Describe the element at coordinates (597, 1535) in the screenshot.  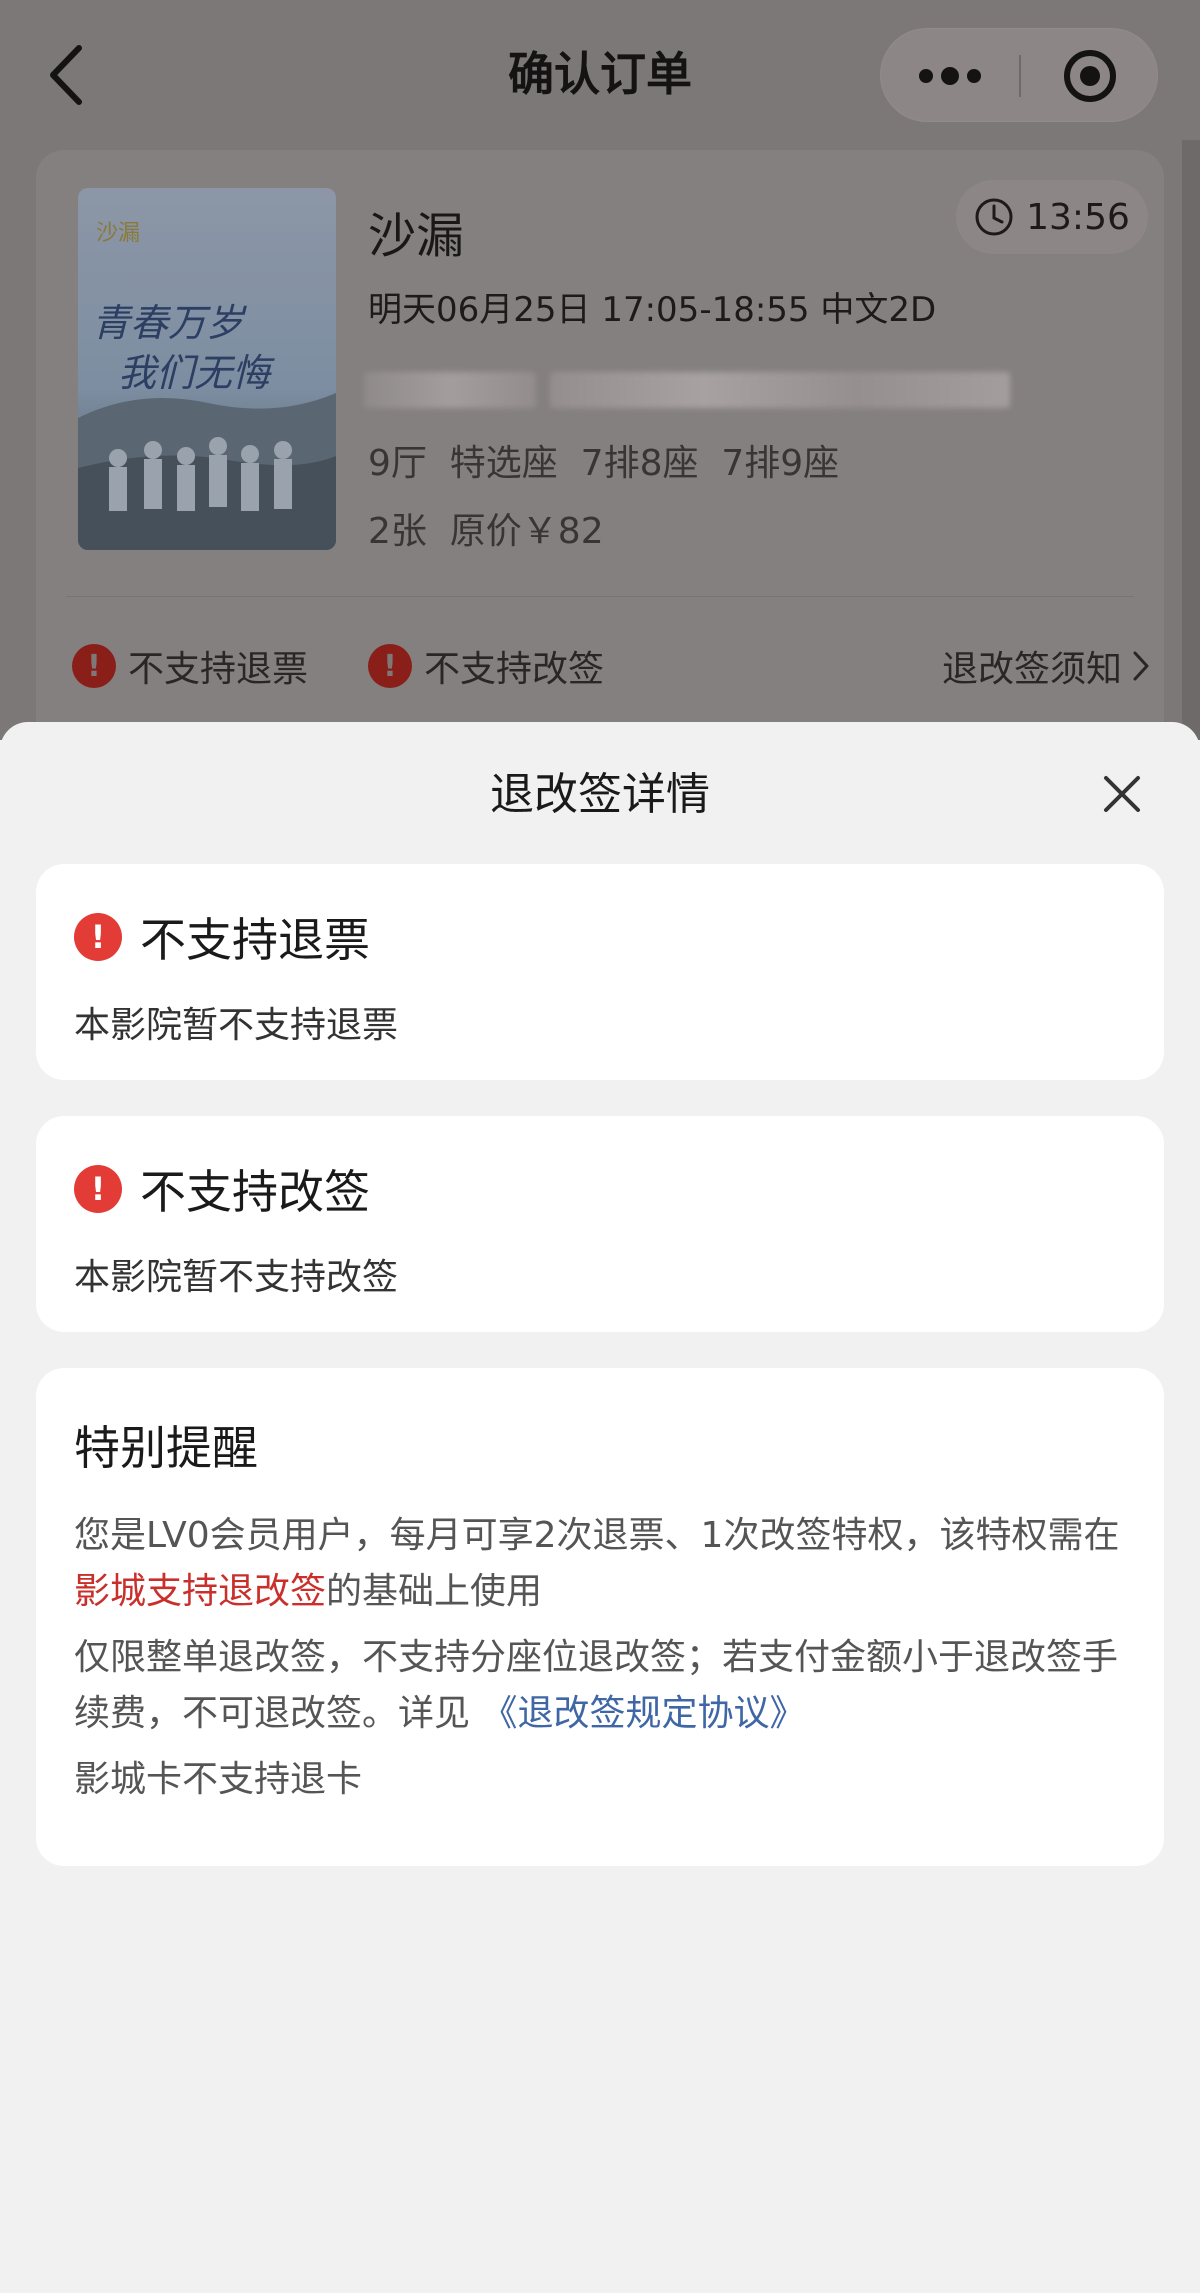
I see `reminder-p1-text: 您是LV0会员用户，每月可享2次退票、1次改签特权，该特权需在` at that location.